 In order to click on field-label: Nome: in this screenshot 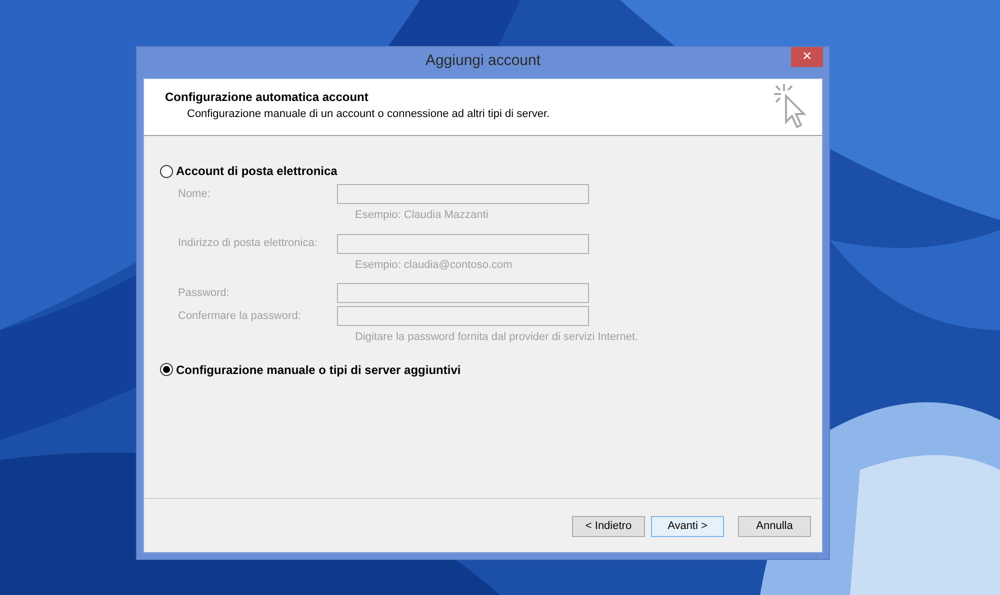, I will do `click(195, 194)`.